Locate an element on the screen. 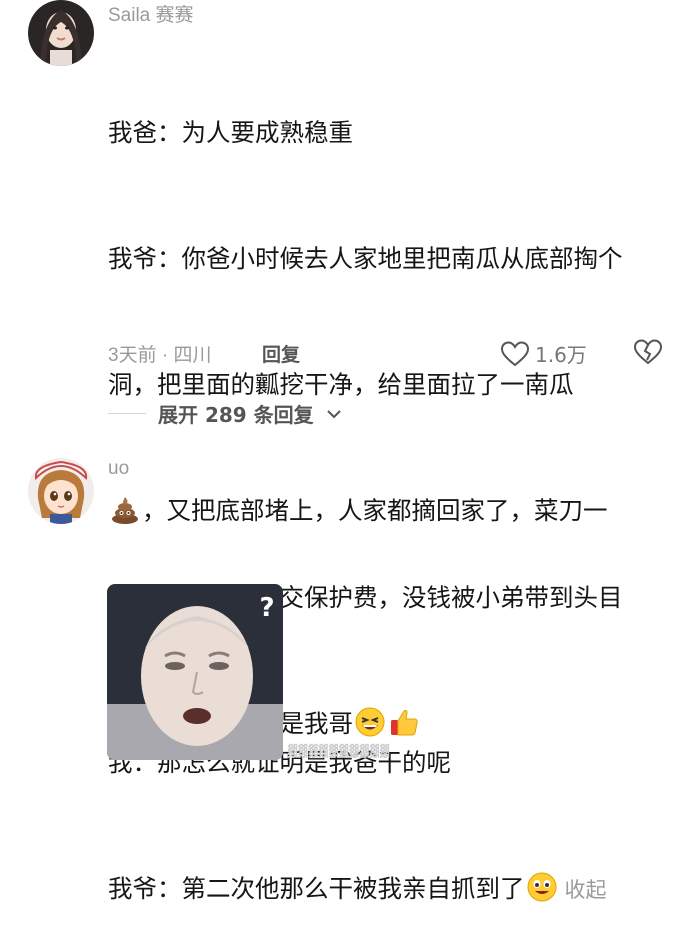 The height and width of the screenshot is (952, 690). comment-line-with-emoji: 我爷：第二次他那么干被我亲自抓到了 收起 is located at coordinates (388, 889).